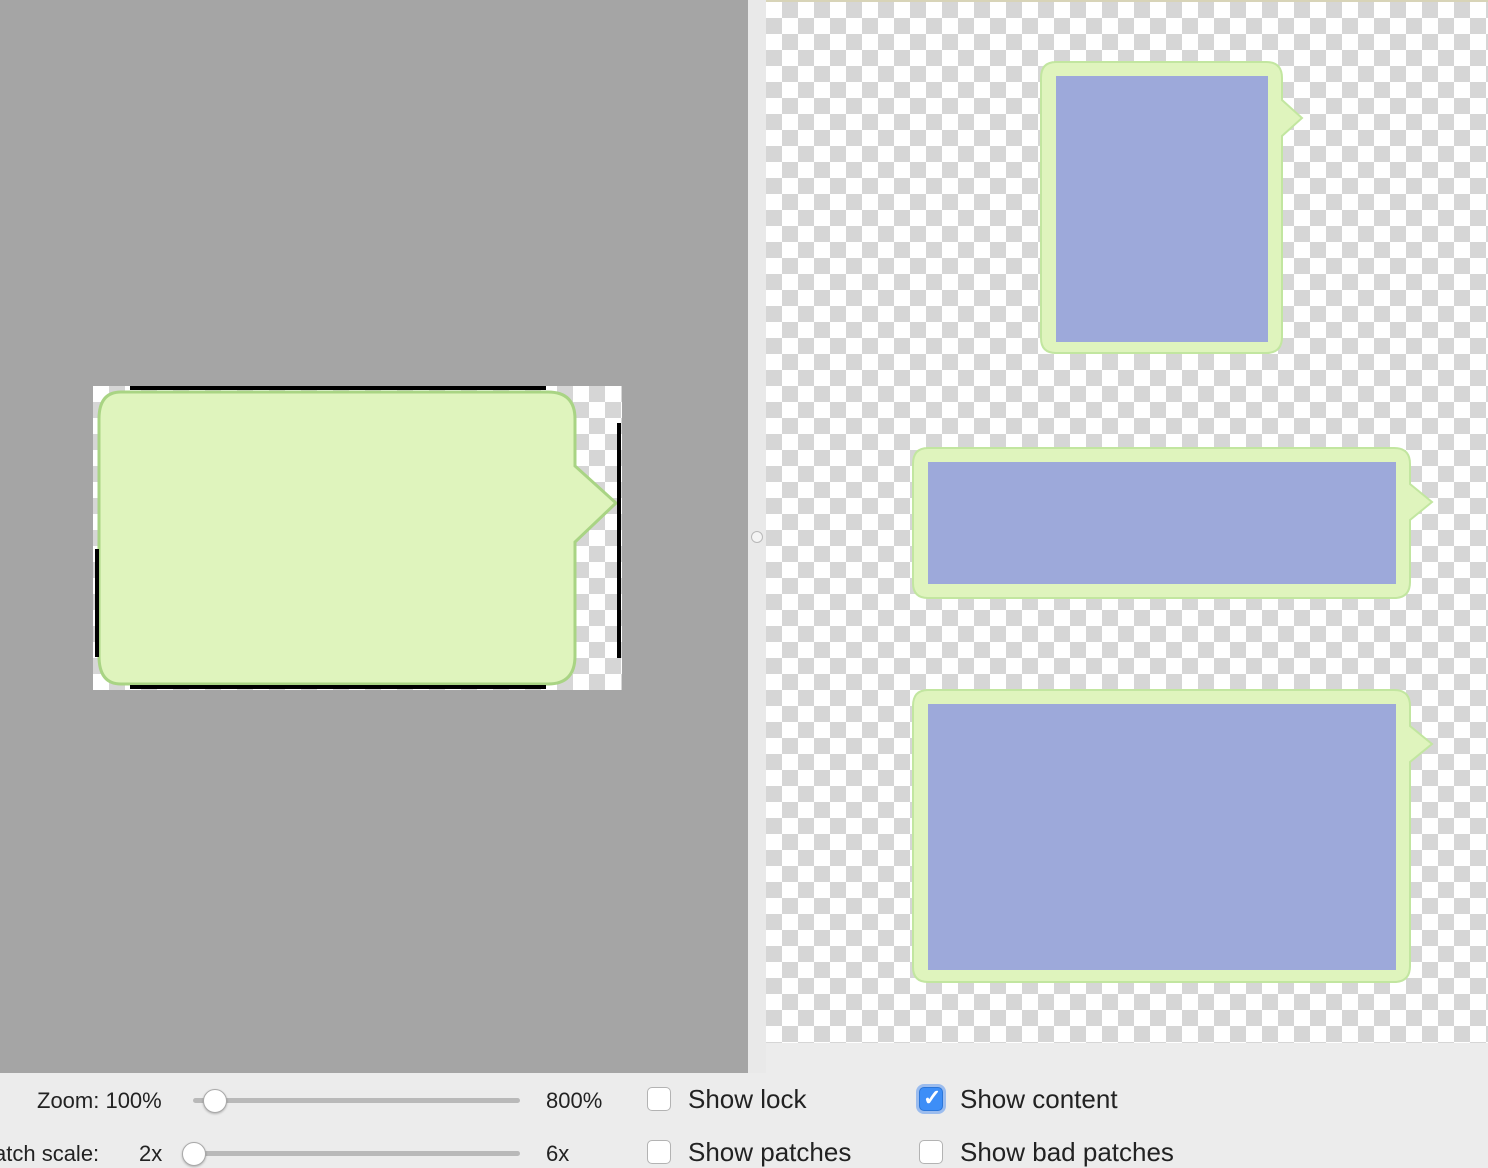 This screenshot has height=1168, width=1488. I want to click on checkmark-icon: ✓, so click(932, 1097).